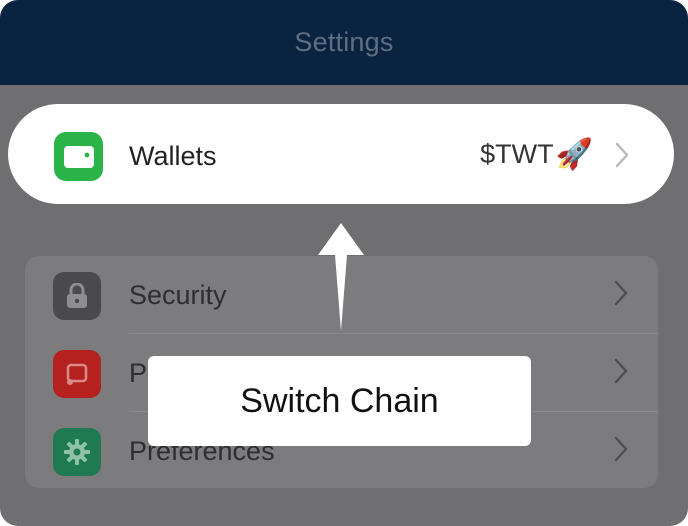 The height and width of the screenshot is (526, 688). I want to click on pointer-arrow-icon, so click(341, 277).